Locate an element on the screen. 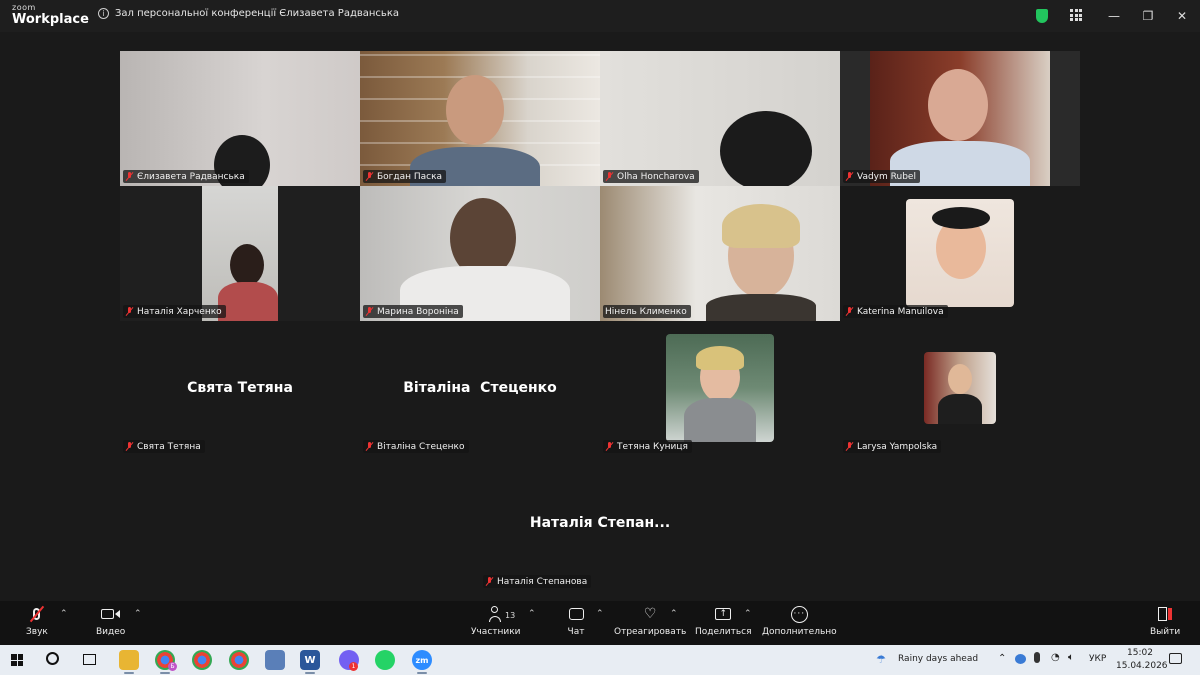 This screenshot has width=1200, height=675. participant-tile: Katerina Manuilova is located at coordinates (960, 253).